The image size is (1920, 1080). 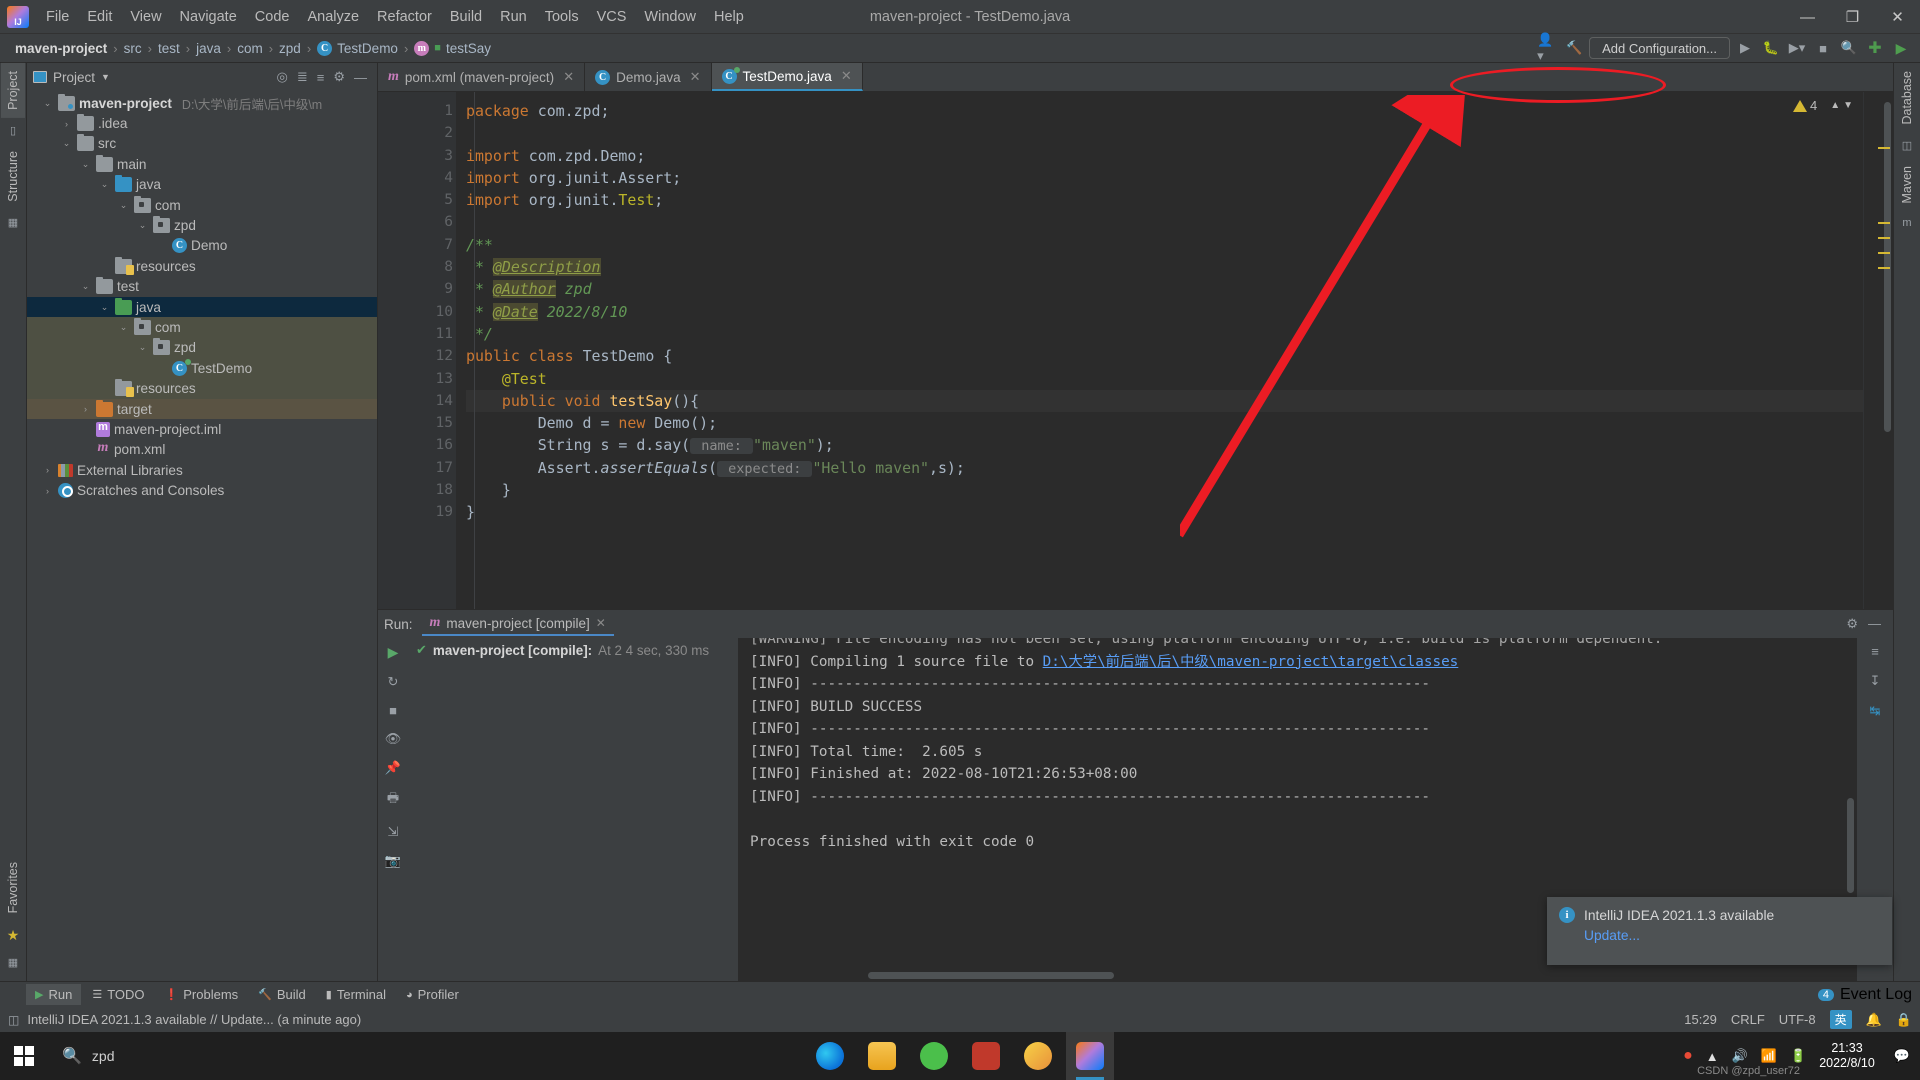 I want to click on scroll-from-source-icon: ◎, so click(x=282, y=77).